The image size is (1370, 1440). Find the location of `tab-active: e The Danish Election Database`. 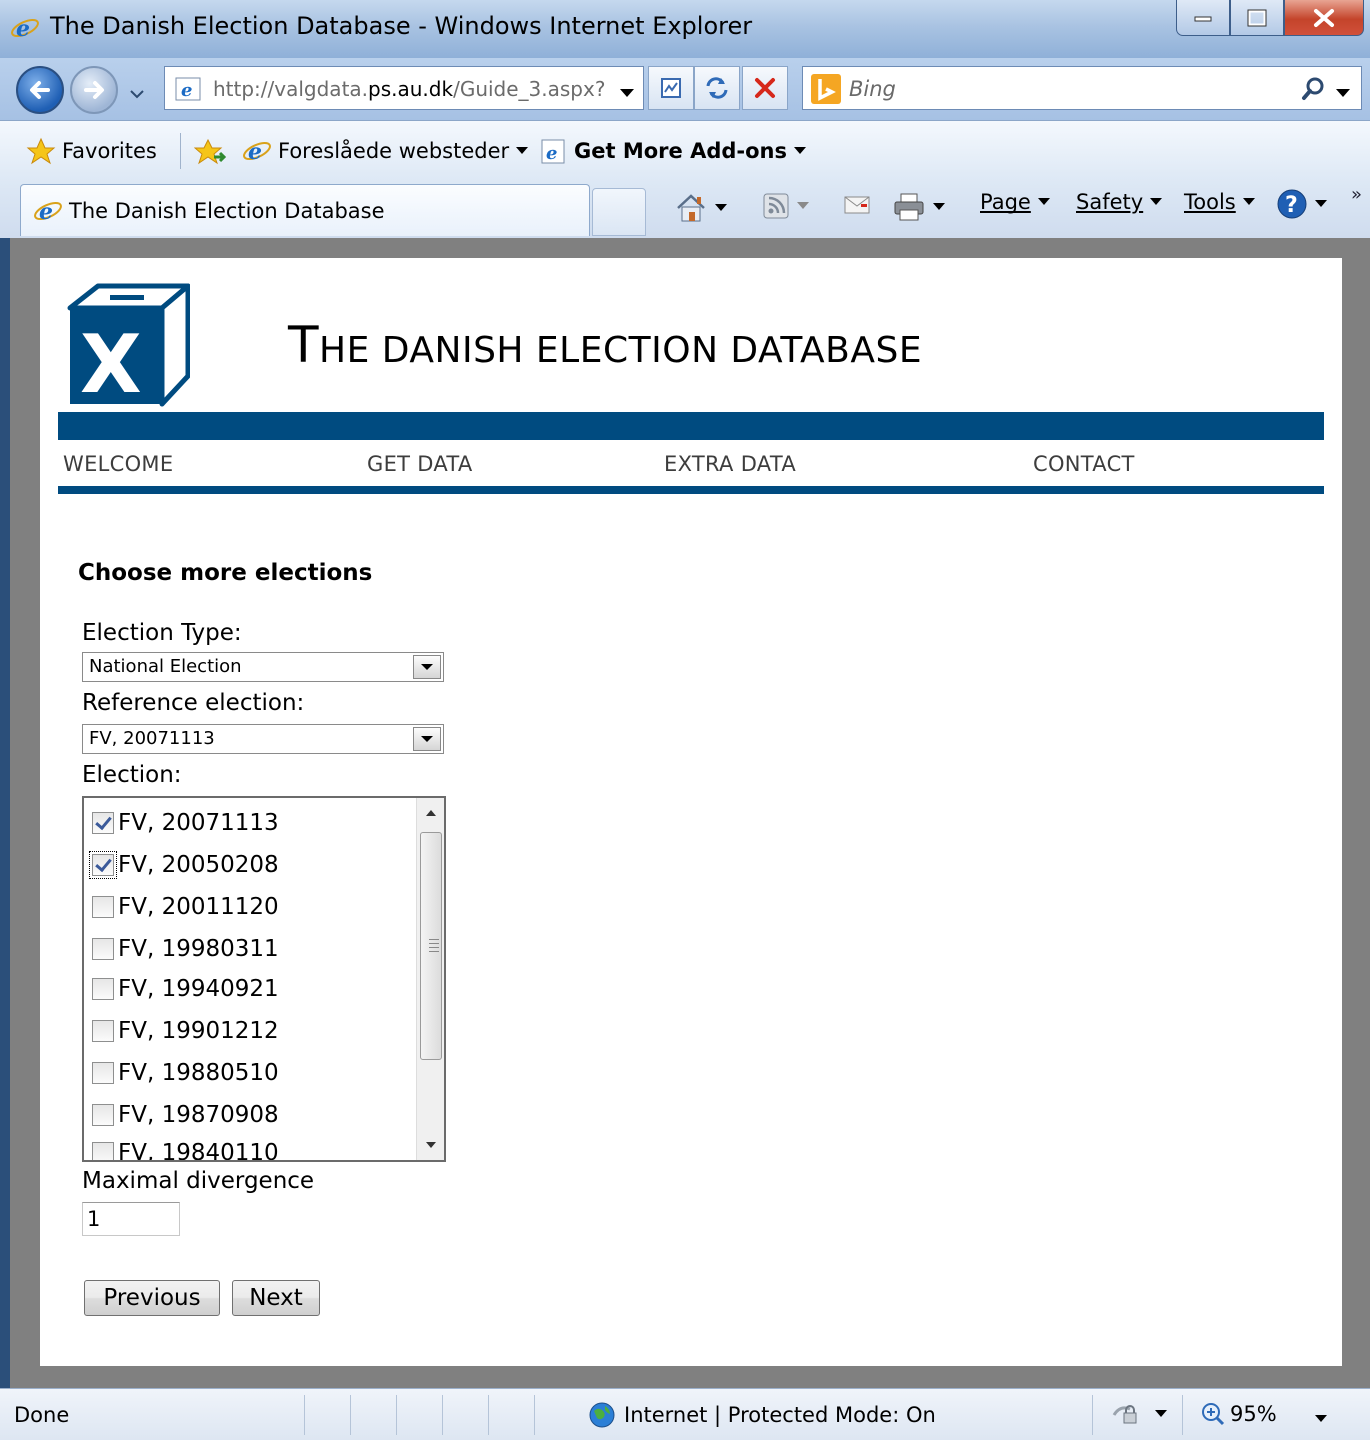

tab-active: e The Danish Election Database is located at coordinates (305, 210).